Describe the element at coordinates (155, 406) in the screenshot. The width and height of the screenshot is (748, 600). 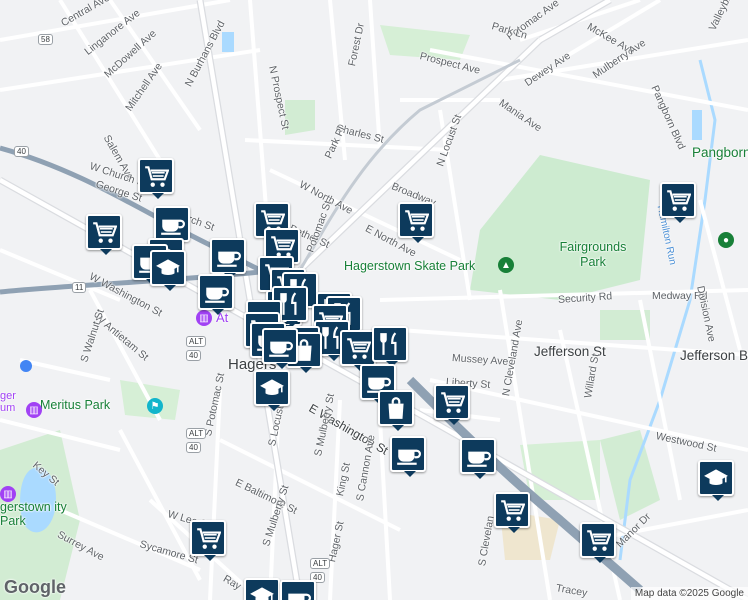
I see `meritus-park-icon: ⚑` at that location.